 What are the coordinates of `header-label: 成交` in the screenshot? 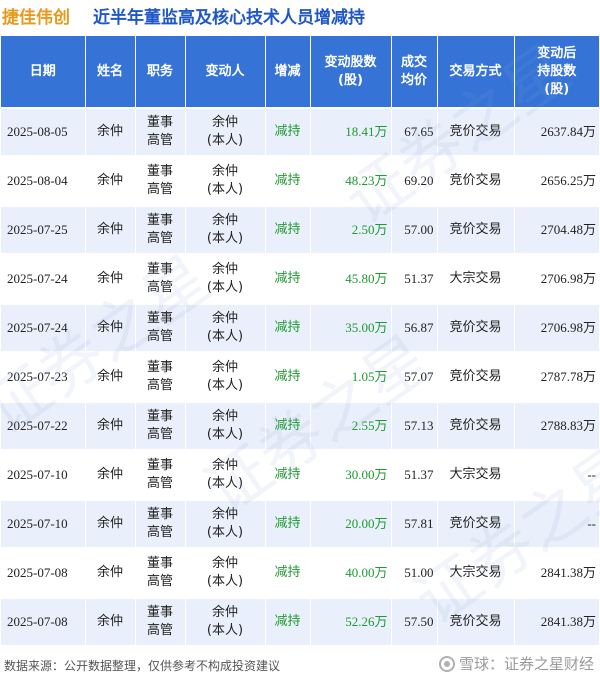 It's located at (413, 62).